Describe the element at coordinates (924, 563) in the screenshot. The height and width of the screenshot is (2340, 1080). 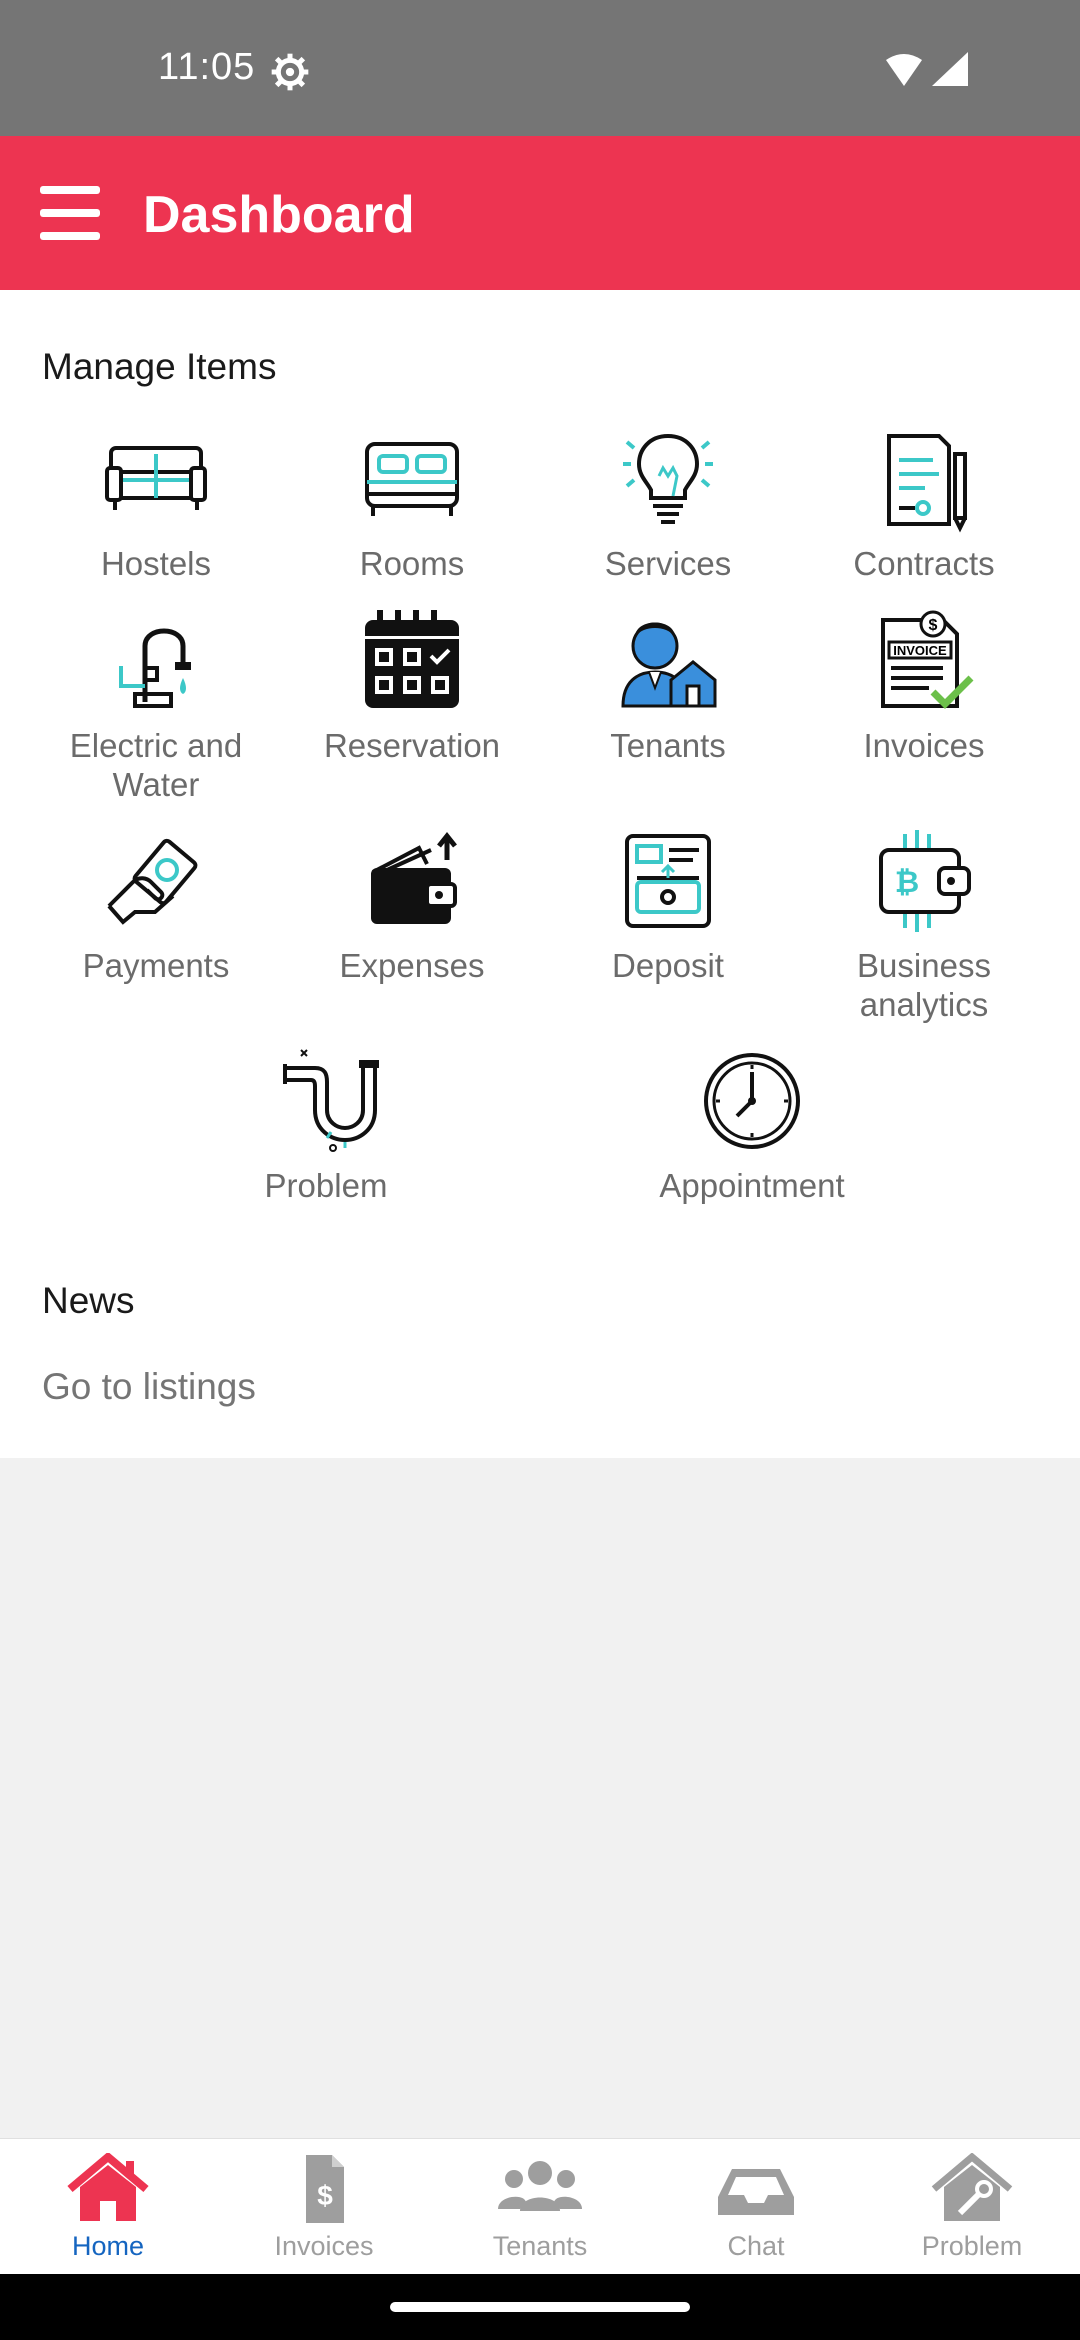
I see `tile-label: Contracts` at that location.